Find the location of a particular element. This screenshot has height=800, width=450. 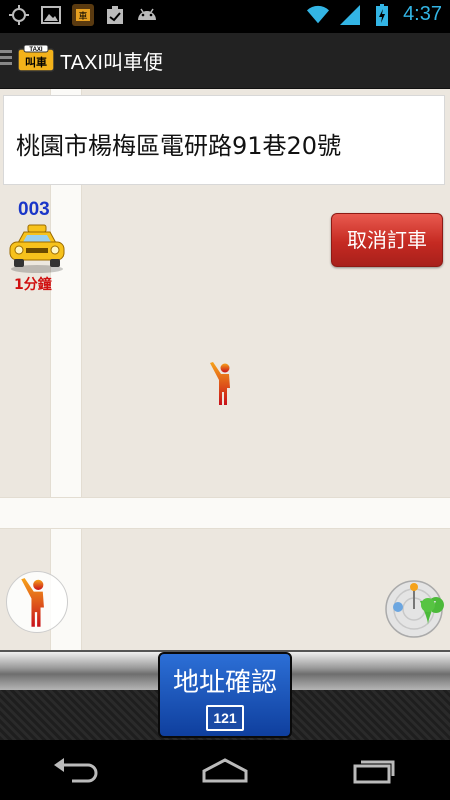

status-bar: 車 4:37 is located at coordinates (225, 16).